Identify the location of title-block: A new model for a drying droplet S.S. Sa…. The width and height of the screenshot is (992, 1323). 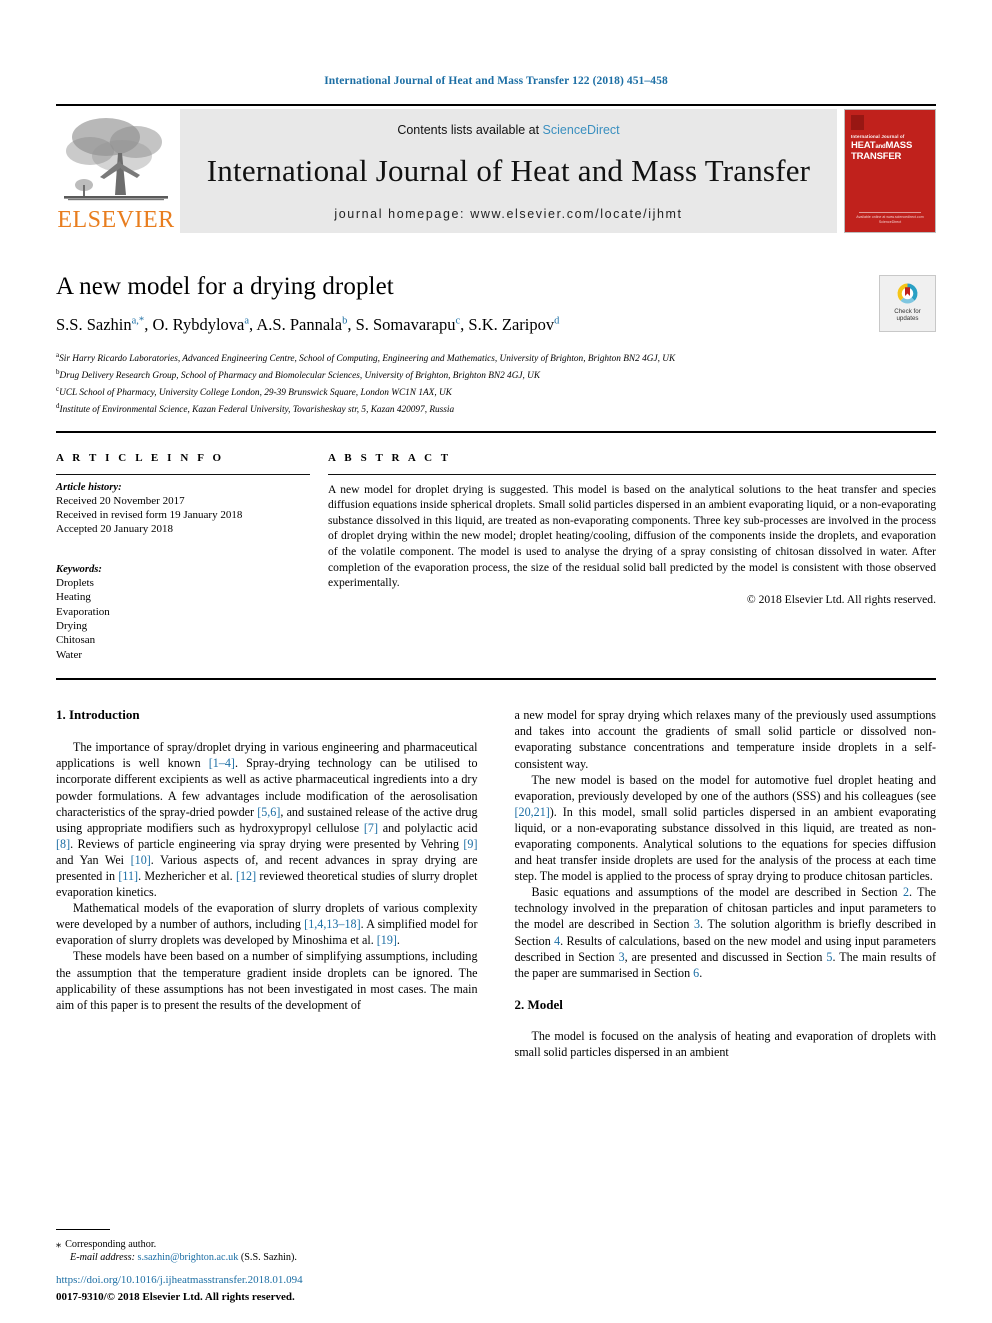
(496, 345).